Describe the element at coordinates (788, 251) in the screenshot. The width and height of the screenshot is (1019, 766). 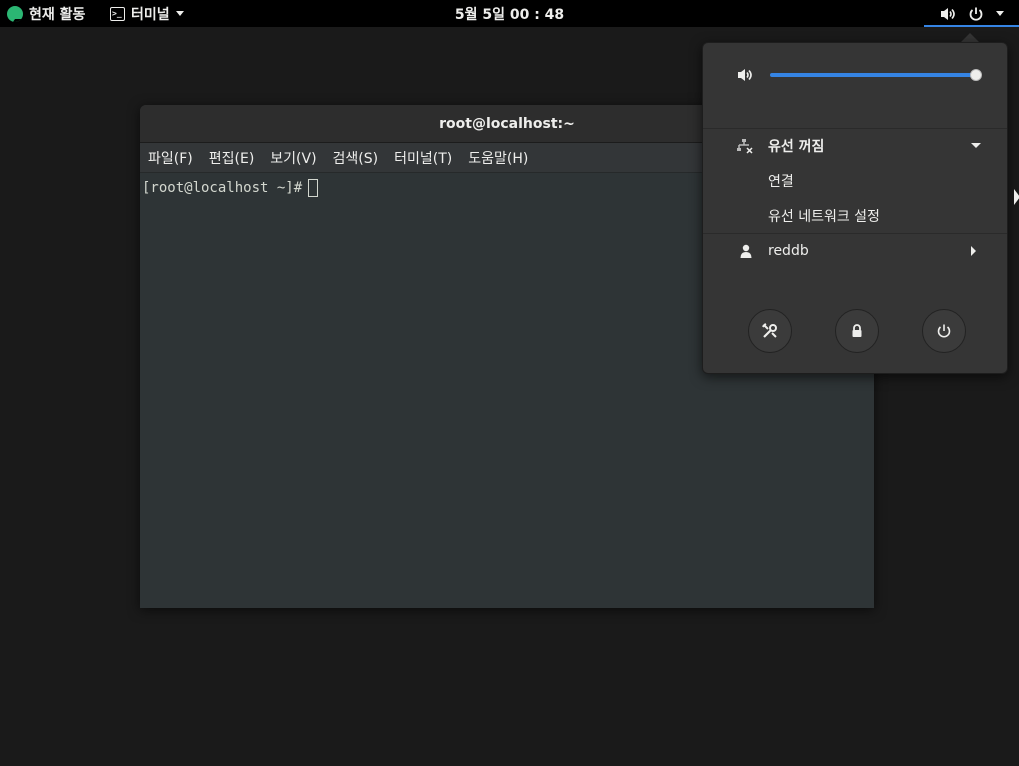
I see `user-name: reddb` at that location.